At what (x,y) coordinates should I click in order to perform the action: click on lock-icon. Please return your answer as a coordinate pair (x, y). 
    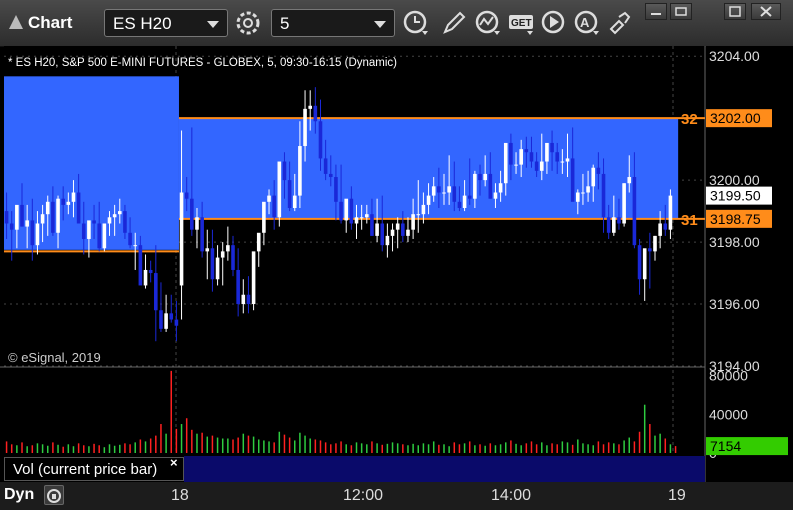
    Looking at the image, I should click on (54, 495).